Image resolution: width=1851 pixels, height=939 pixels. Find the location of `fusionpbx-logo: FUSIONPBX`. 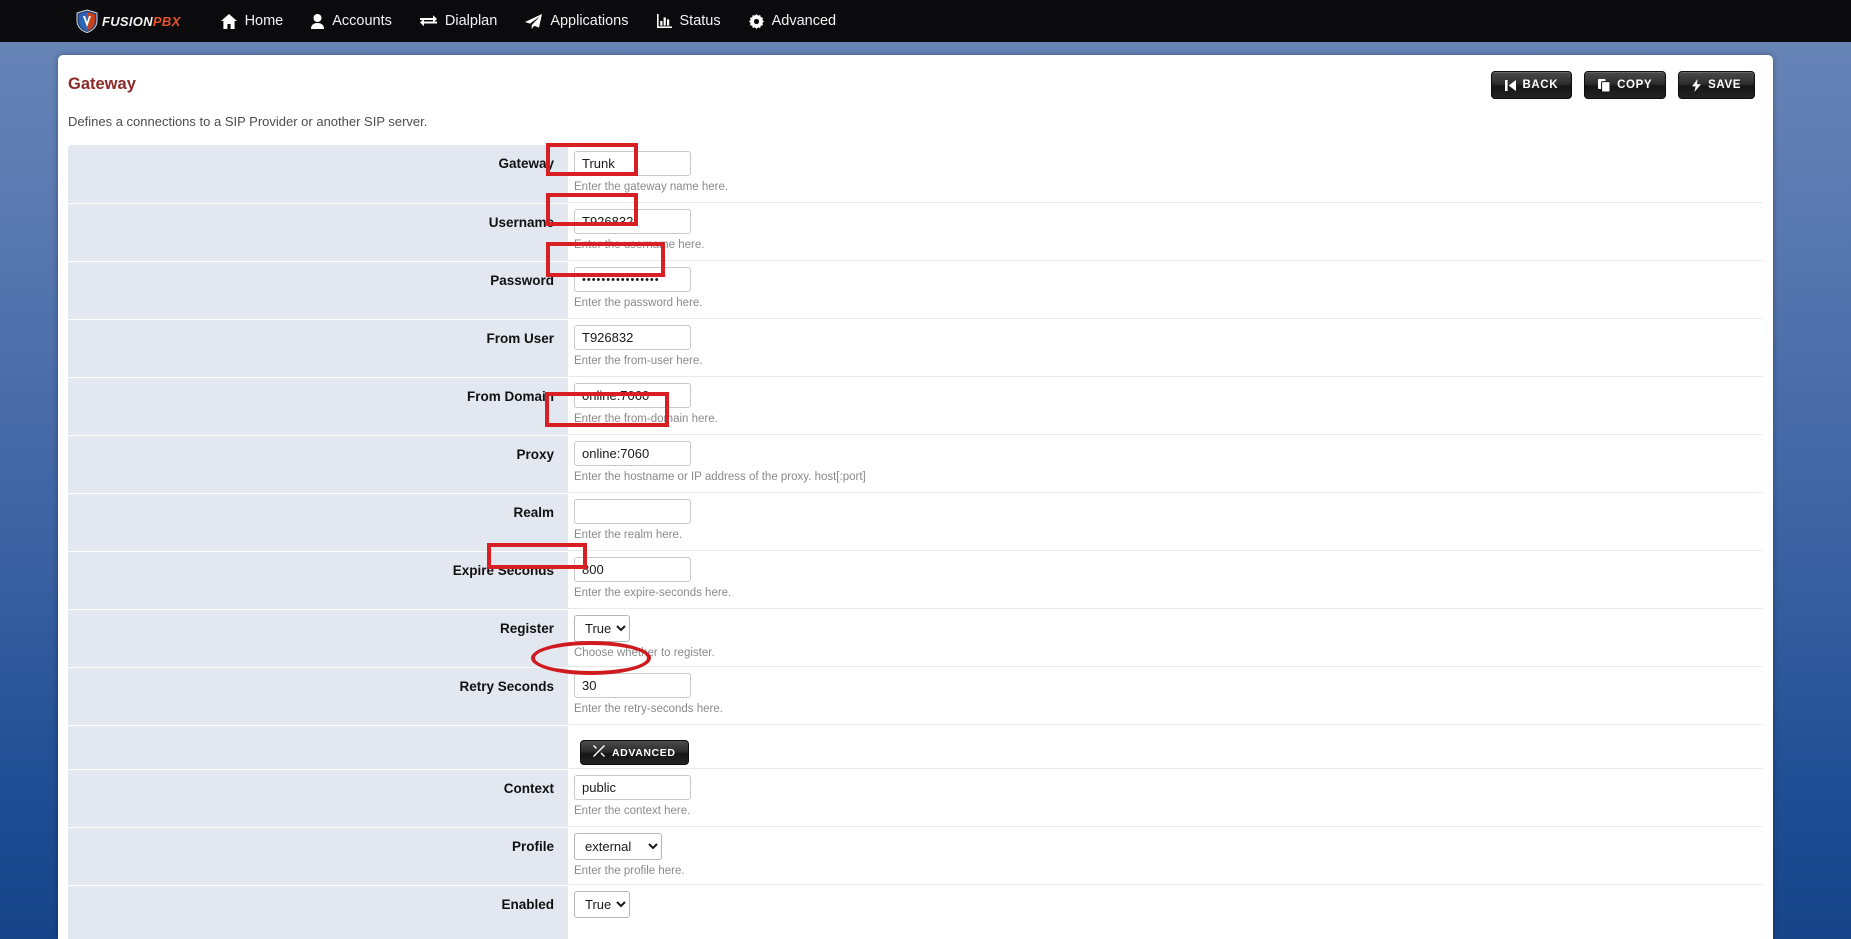

fusionpbx-logo: FUSIONPBX is located at coordinates (128, 21).